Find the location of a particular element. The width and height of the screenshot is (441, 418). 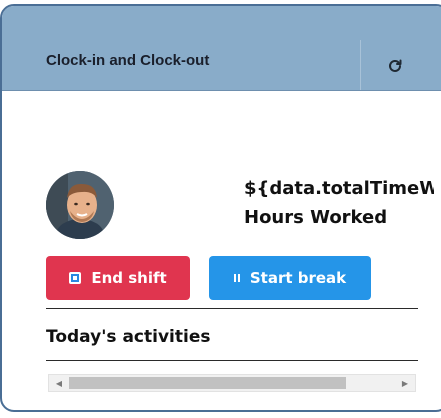

avatar is located at coordinates (80, 205).